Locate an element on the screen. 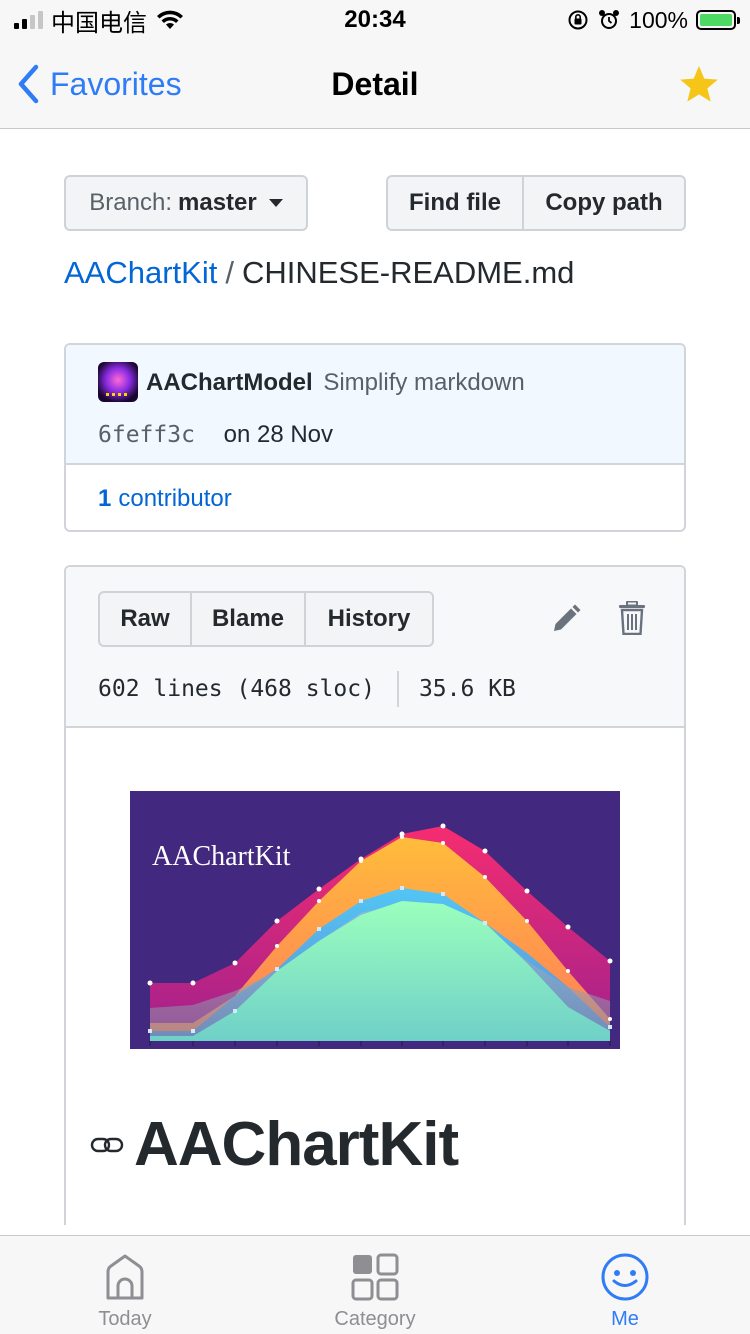 The height and width of the screenshot is (1334, 750). stats-divider is located at coordinates (397, 689).